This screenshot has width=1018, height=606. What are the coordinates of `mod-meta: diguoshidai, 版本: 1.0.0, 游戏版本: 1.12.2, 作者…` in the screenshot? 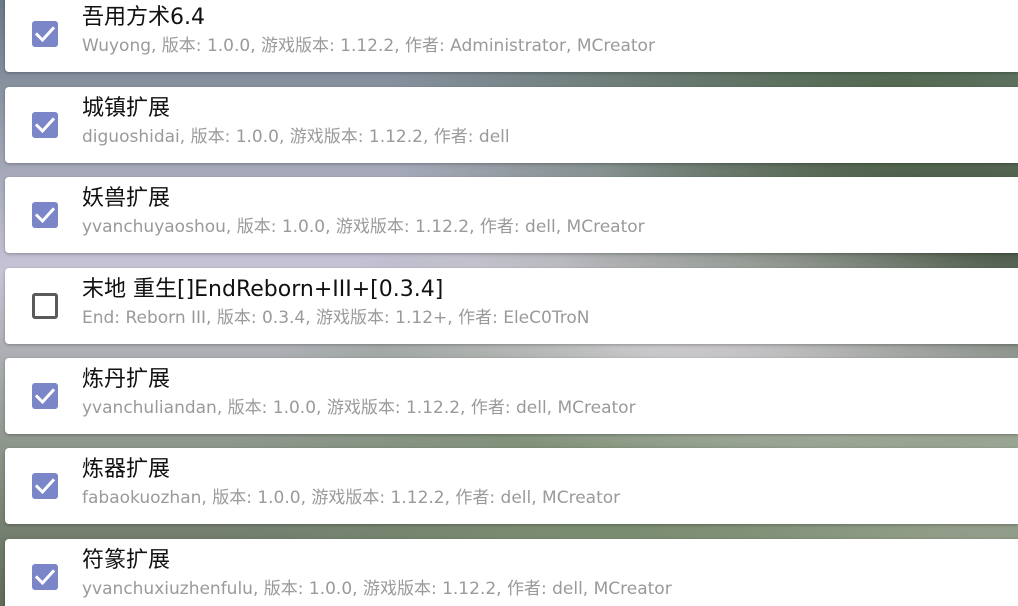 It's located at (296, 137).